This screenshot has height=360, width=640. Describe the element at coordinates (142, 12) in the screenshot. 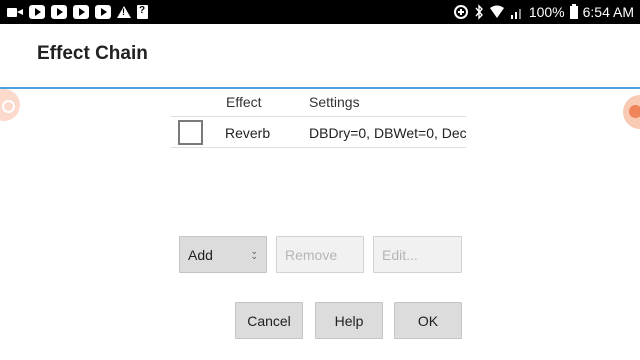

I see `unknown-app-icon` at that location.